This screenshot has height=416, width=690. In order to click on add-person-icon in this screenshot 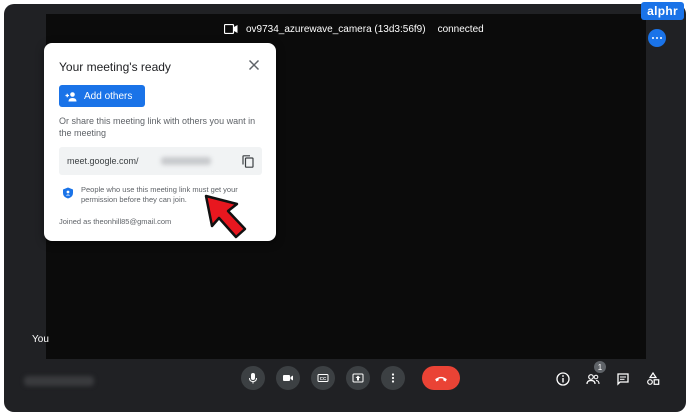, I will do `click(71, 96)`.